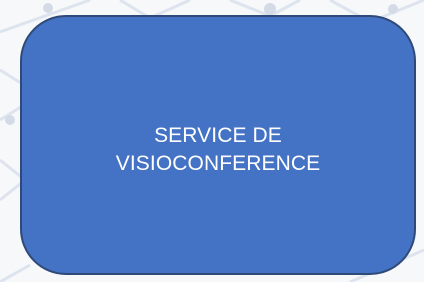 The width and height of the screenshot is (424, 282). What do you see at coordinates (218, 135) in the screenshot?
I see `tile-label-line-1: SERVICE DE` at bounding box center [218, 135].